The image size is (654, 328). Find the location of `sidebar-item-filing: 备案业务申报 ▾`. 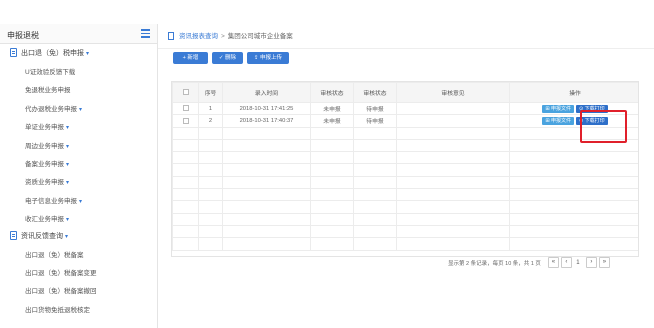

sidebar-item-filing: 备案业务申报 ▾ is located at coordinates (78, 162).